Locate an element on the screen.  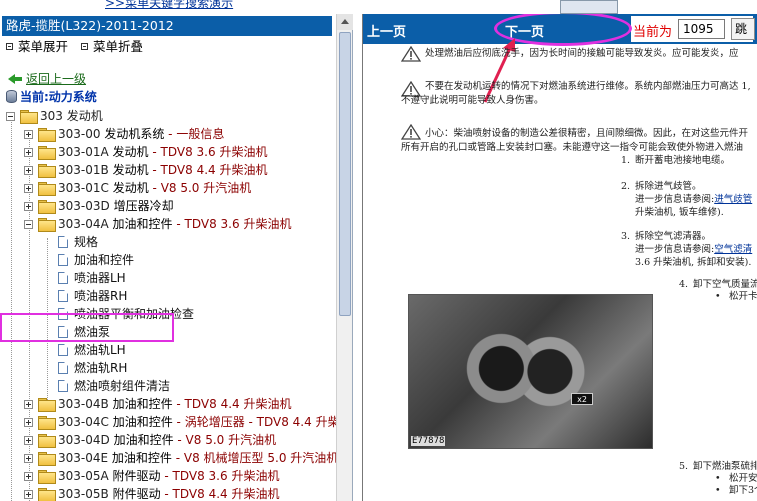
tree-item: 303-01B 发动机 - TDV8 4.4 升柴油机 is located at coordinates (145, 170).